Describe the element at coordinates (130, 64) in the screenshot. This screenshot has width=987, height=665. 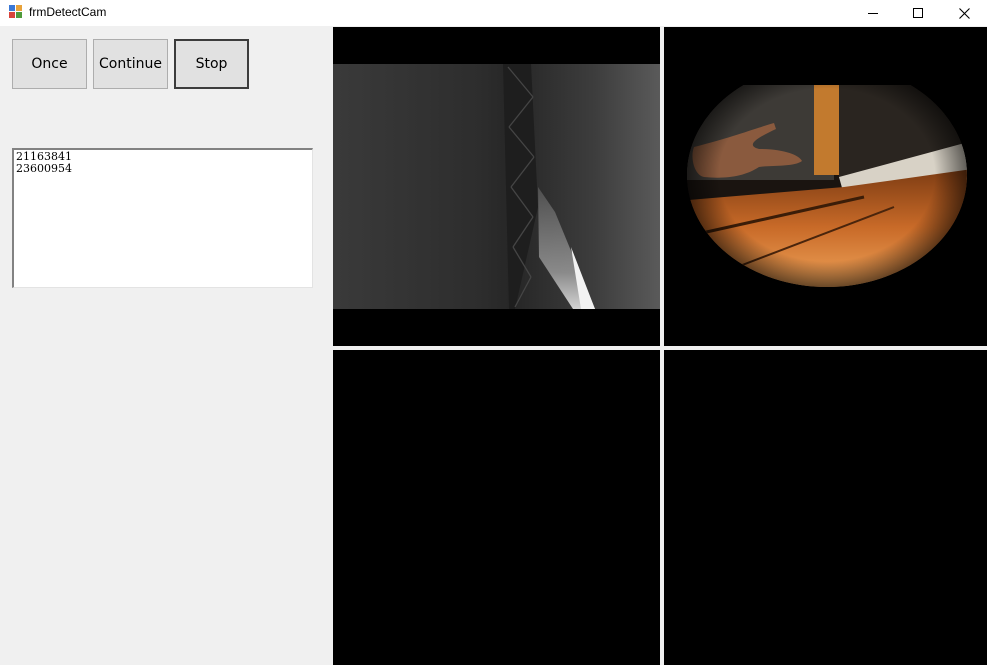
I see `continue-button: Continue` at that location.